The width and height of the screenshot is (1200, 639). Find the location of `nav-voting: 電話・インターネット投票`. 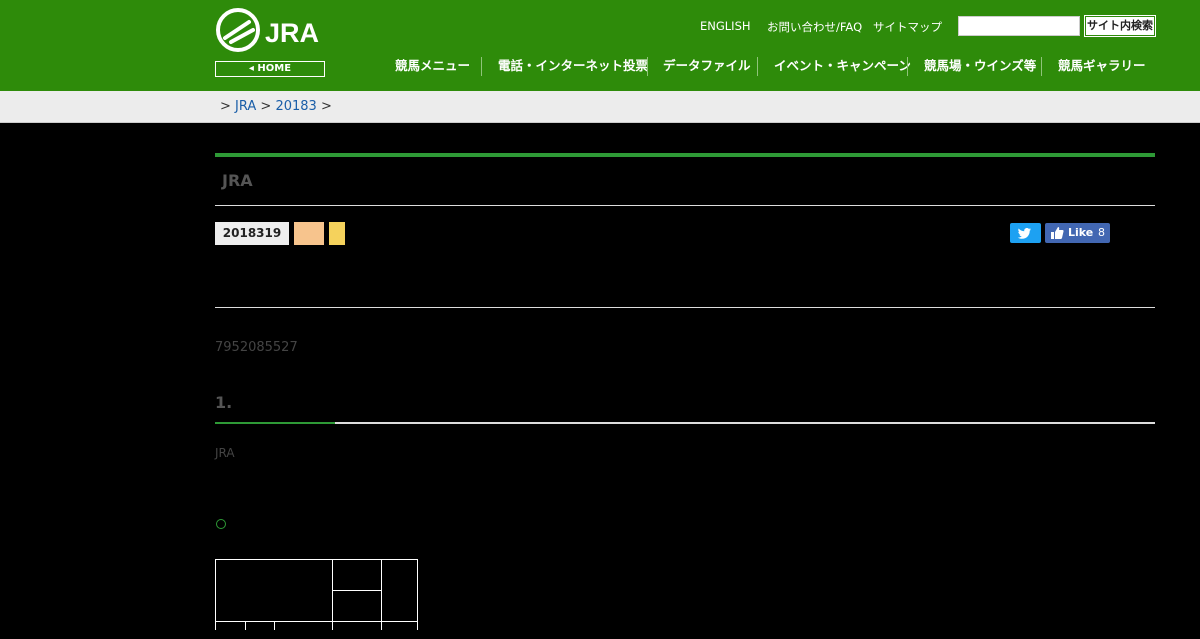

nav-voting: 電話・インターネット投票 is located at coordinates (573, 66).